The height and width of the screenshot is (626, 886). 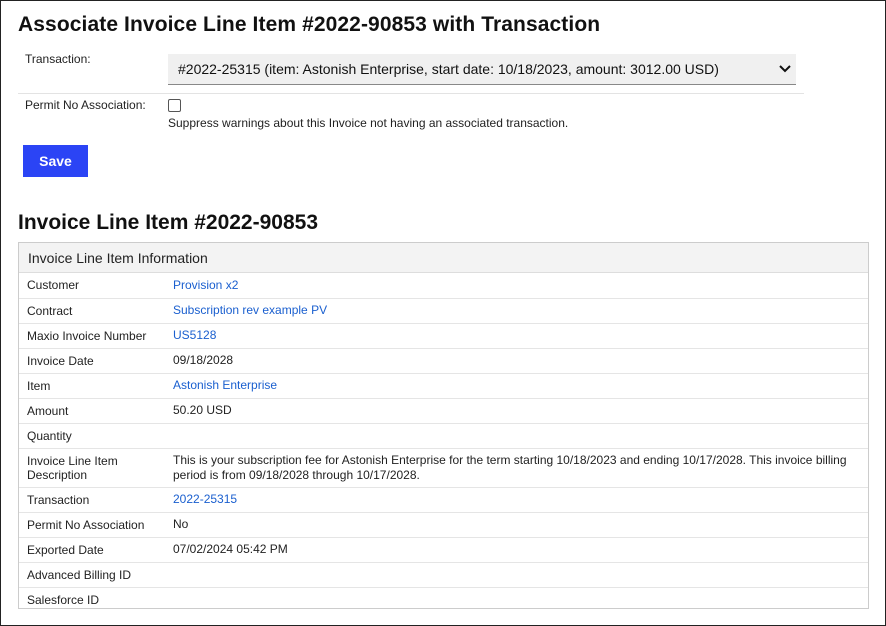 What do you see at coordinates (92, 550) in the screenshot?
I see `row-label: Exported Date` at bounding box center [92, 550].